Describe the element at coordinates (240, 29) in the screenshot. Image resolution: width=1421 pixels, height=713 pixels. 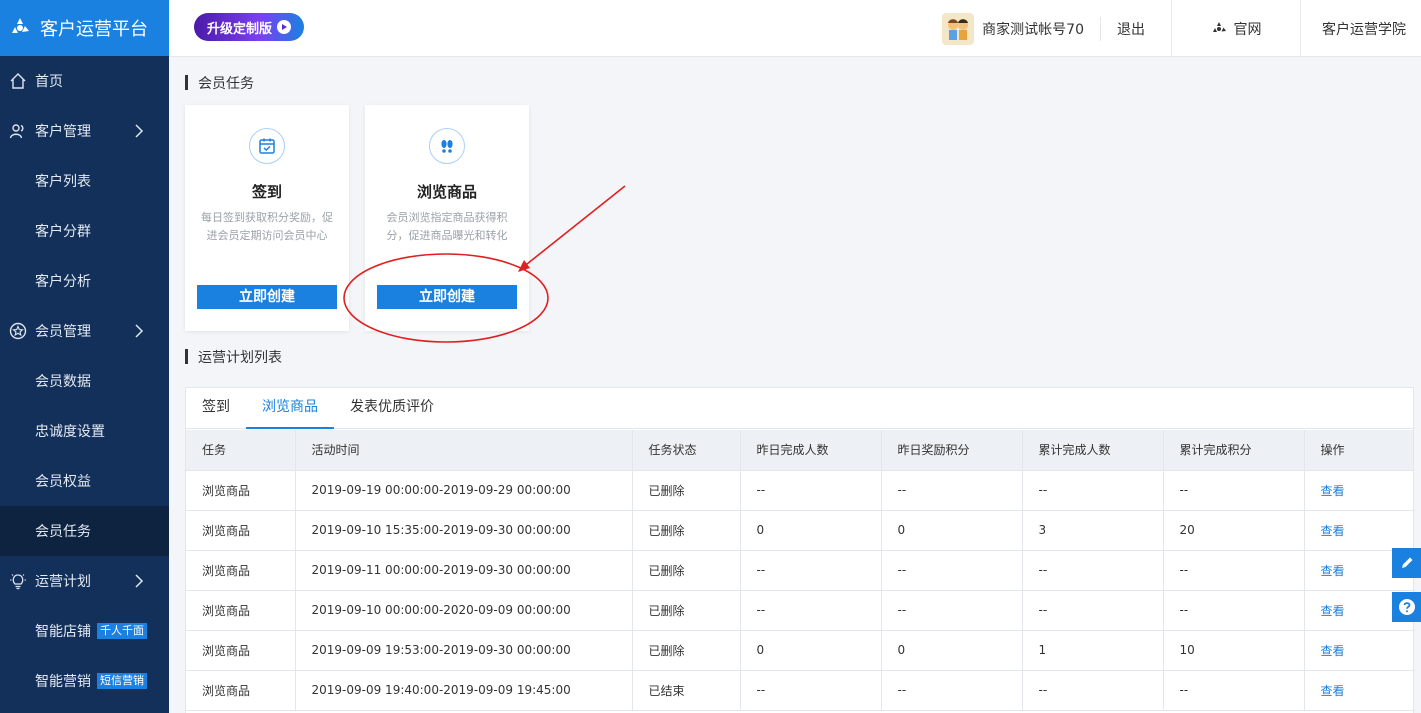
I see `upgrade-label: 升级定制版` at that location.